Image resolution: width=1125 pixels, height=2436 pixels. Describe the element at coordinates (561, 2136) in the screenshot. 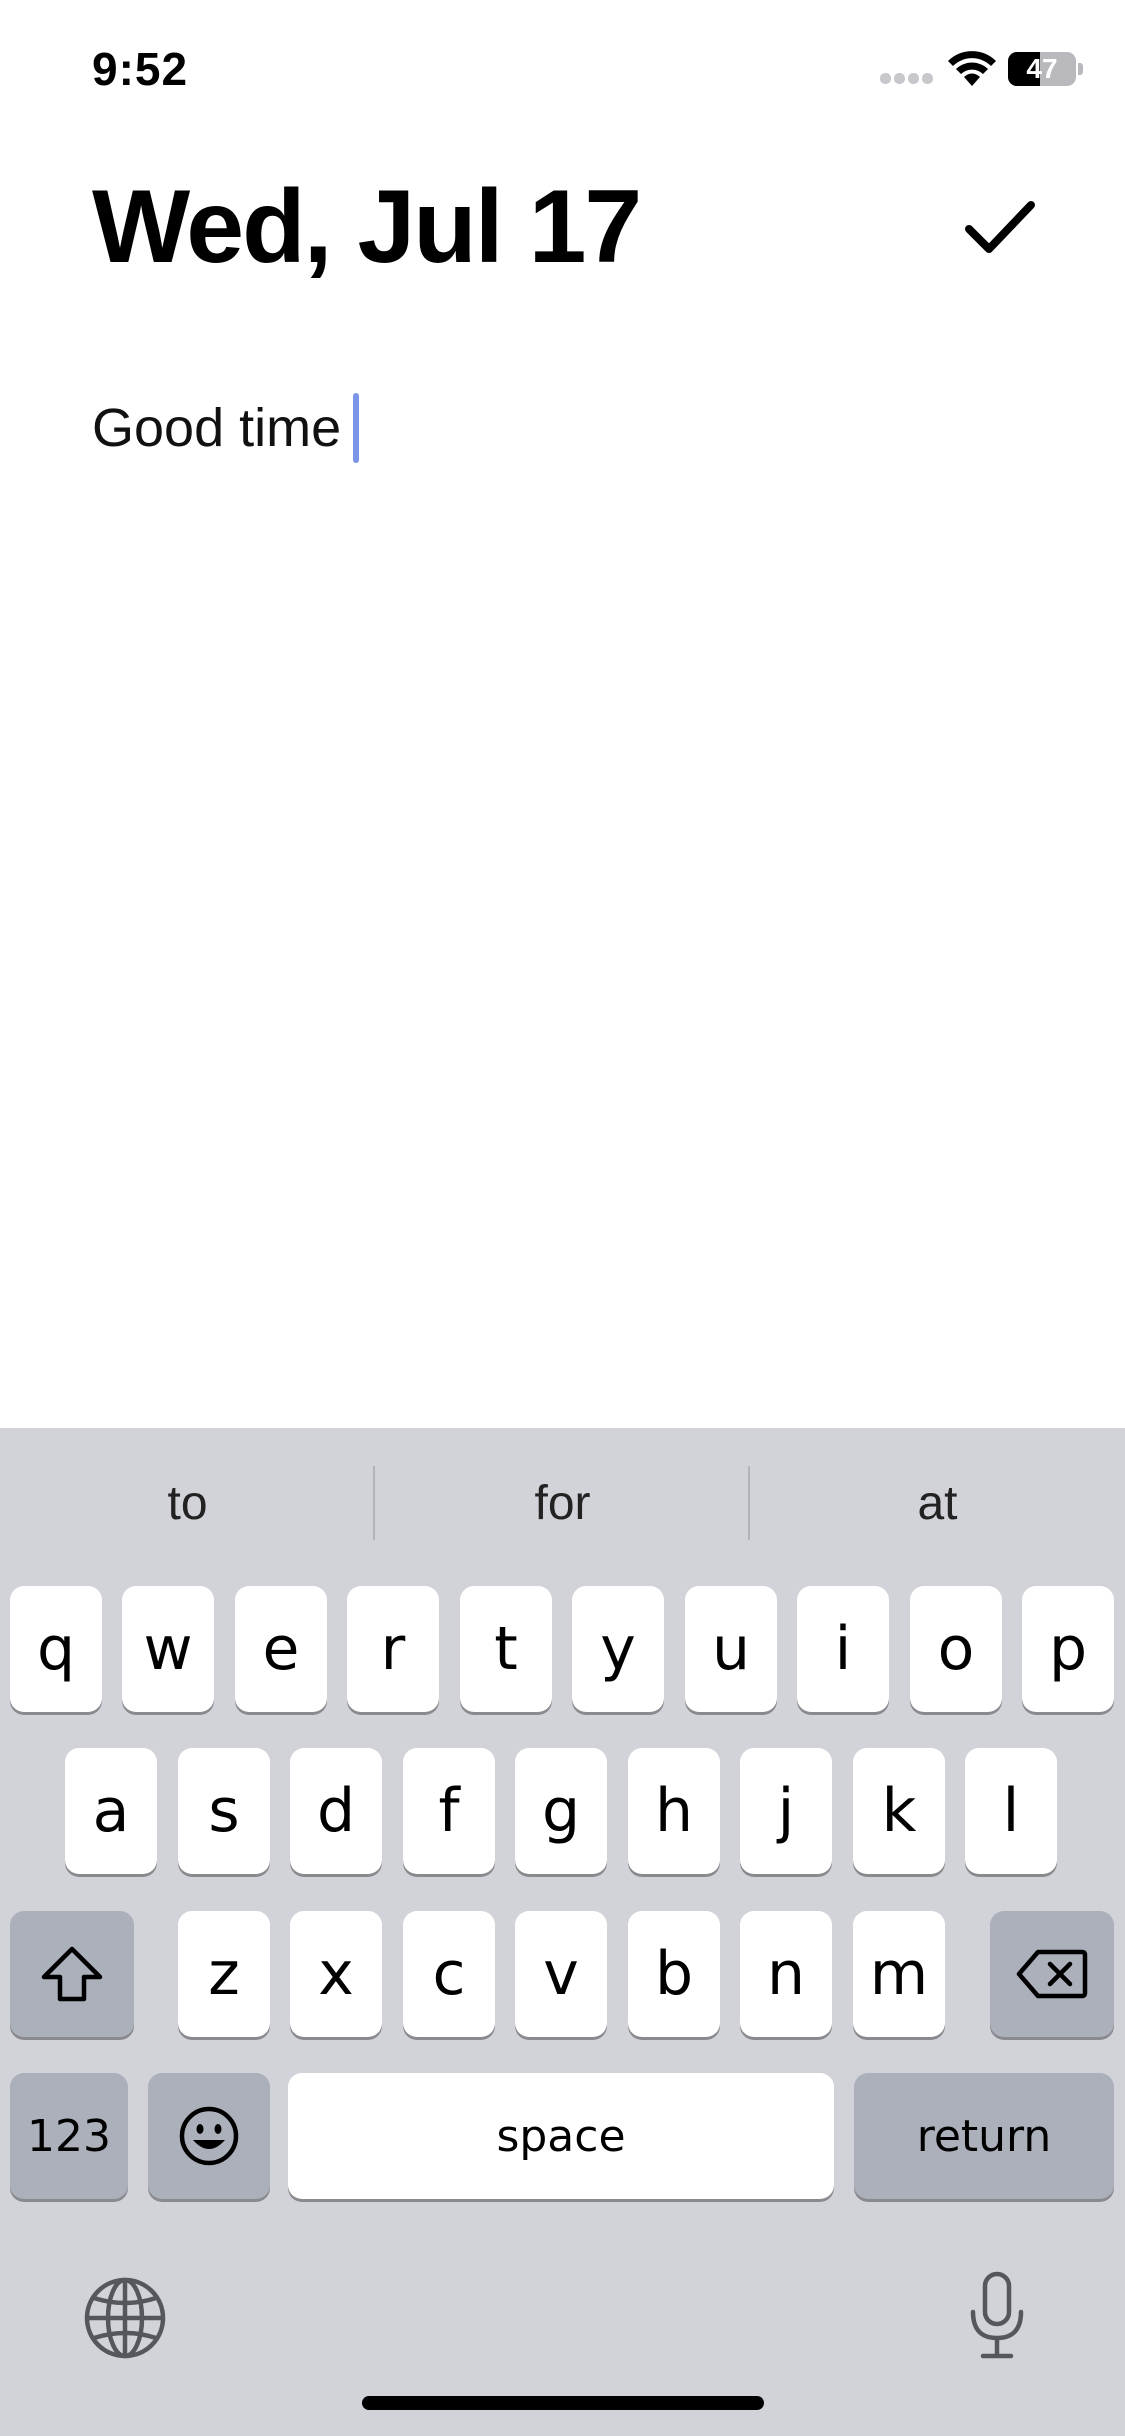

I see `space-key: space` at that location.